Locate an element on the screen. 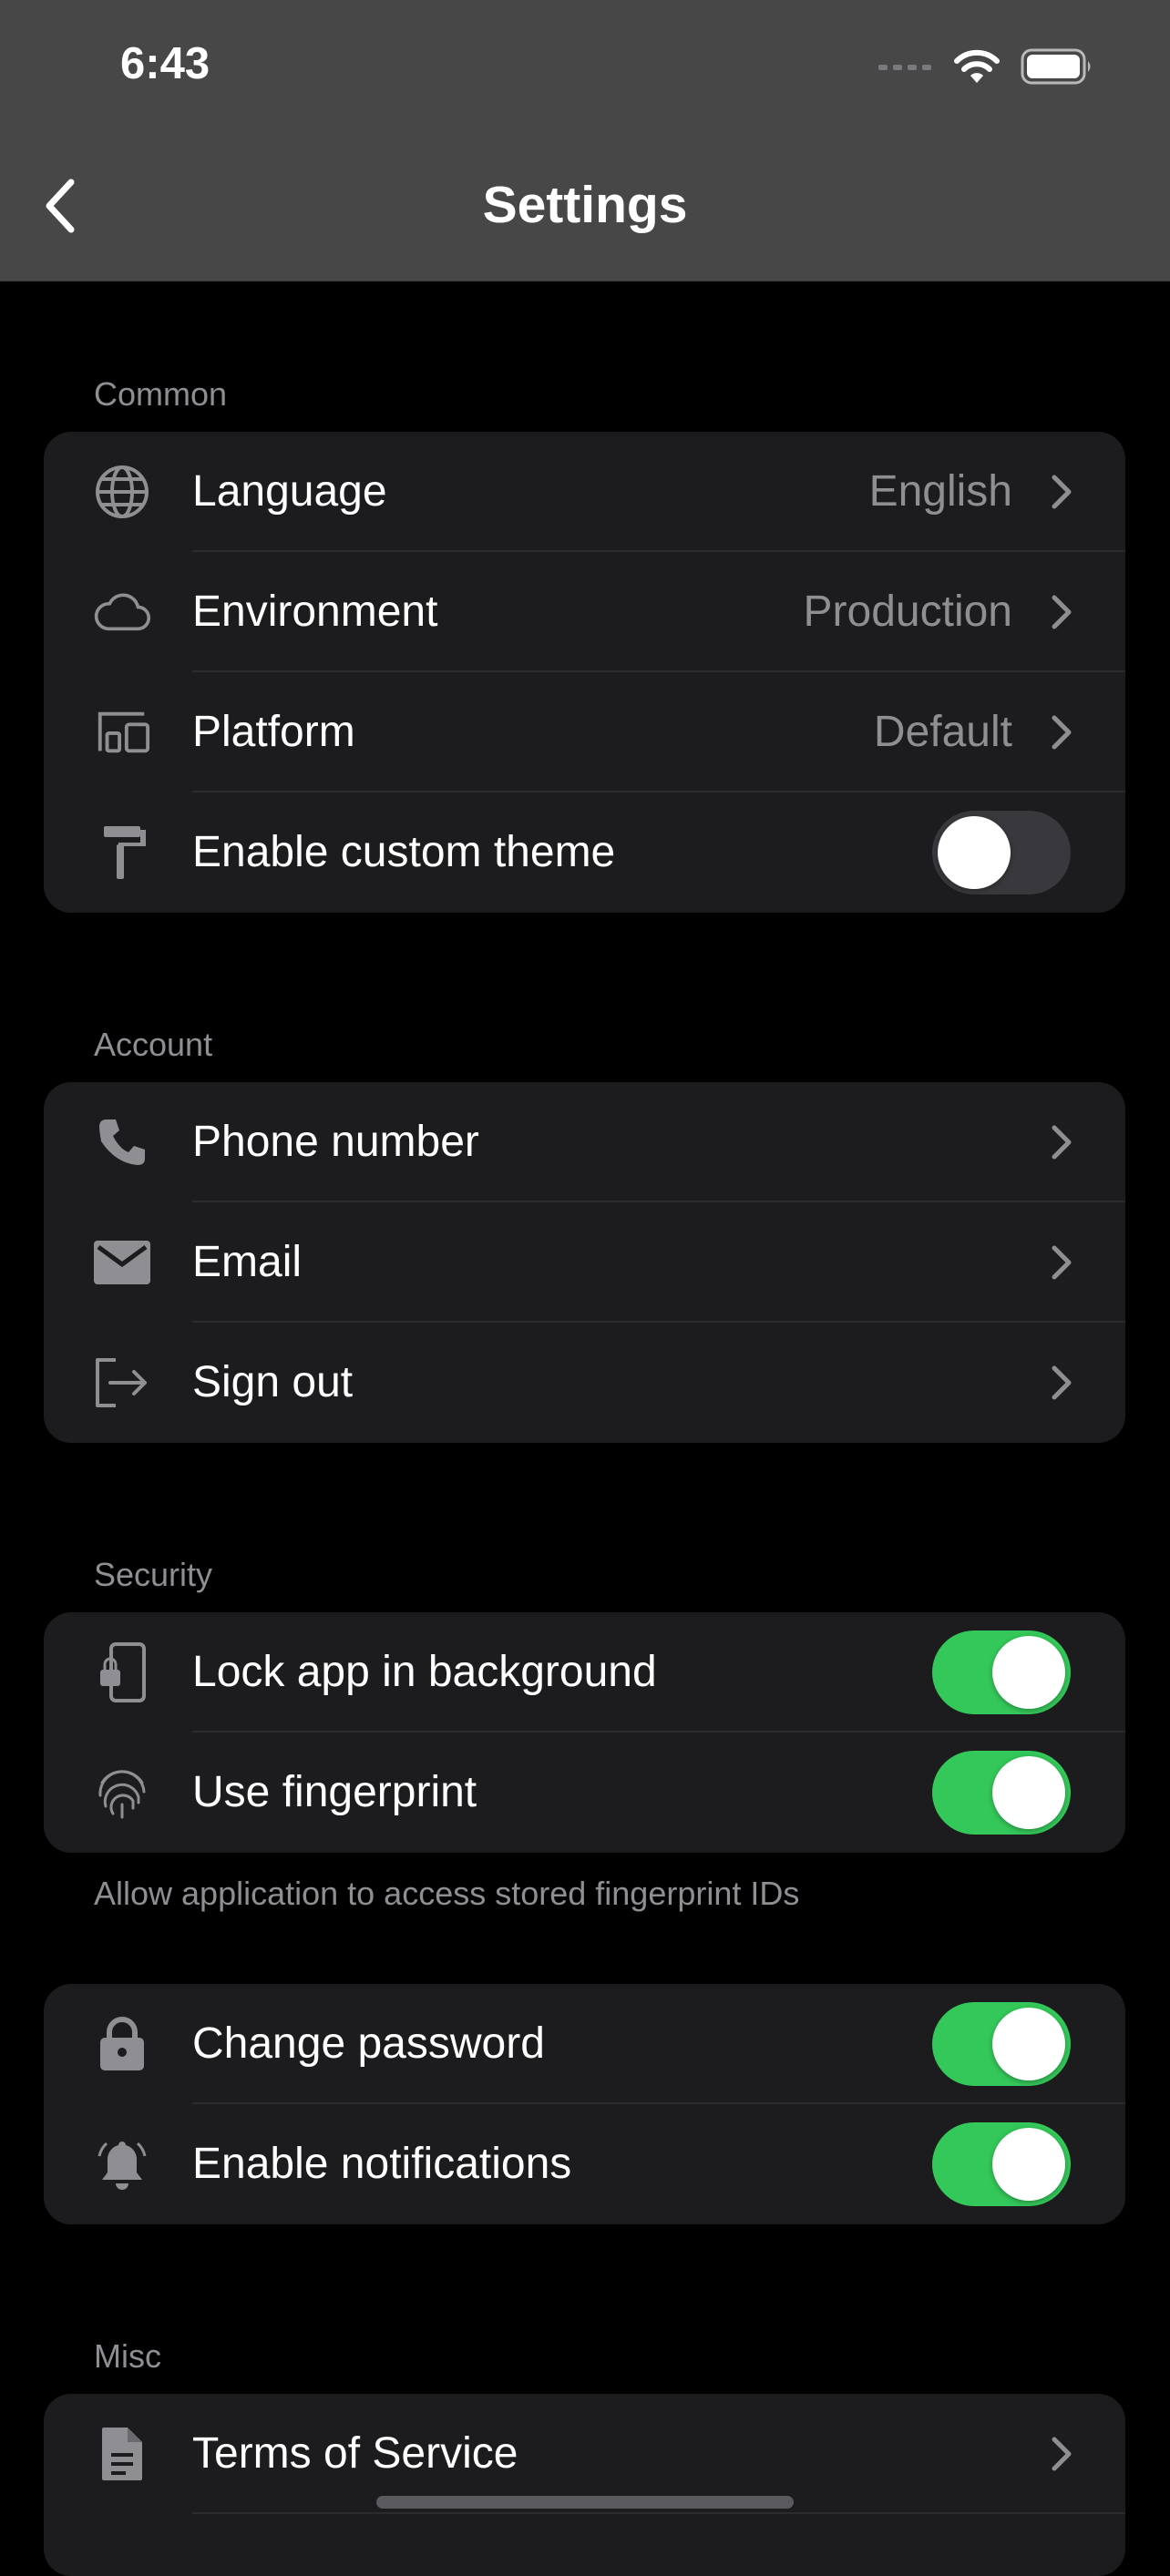 Image resolution: width=1170 pixels, height=2576 pixels. devices-icon is located at coordinates (122, 732).